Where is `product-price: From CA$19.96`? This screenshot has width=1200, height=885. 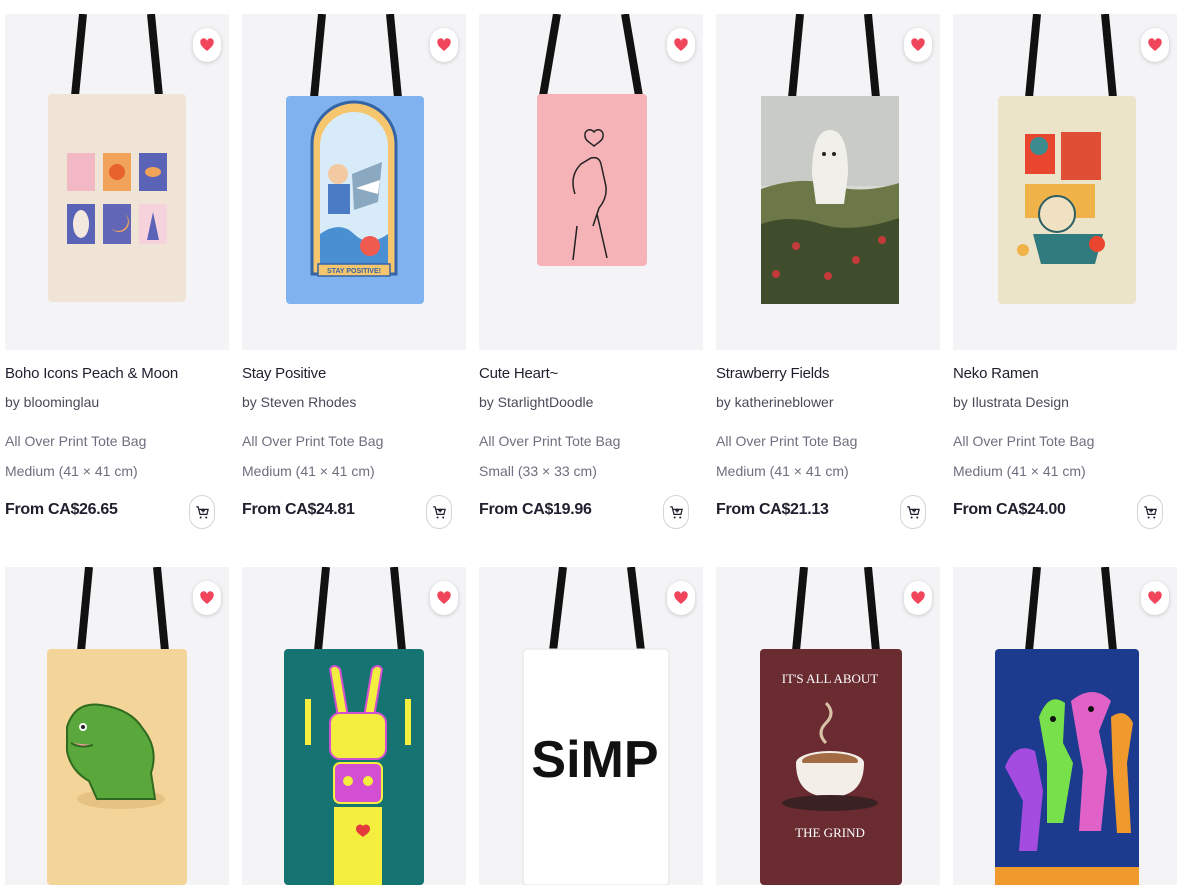
product-price: From CA$19.96 is located at coordinates (535, 509).